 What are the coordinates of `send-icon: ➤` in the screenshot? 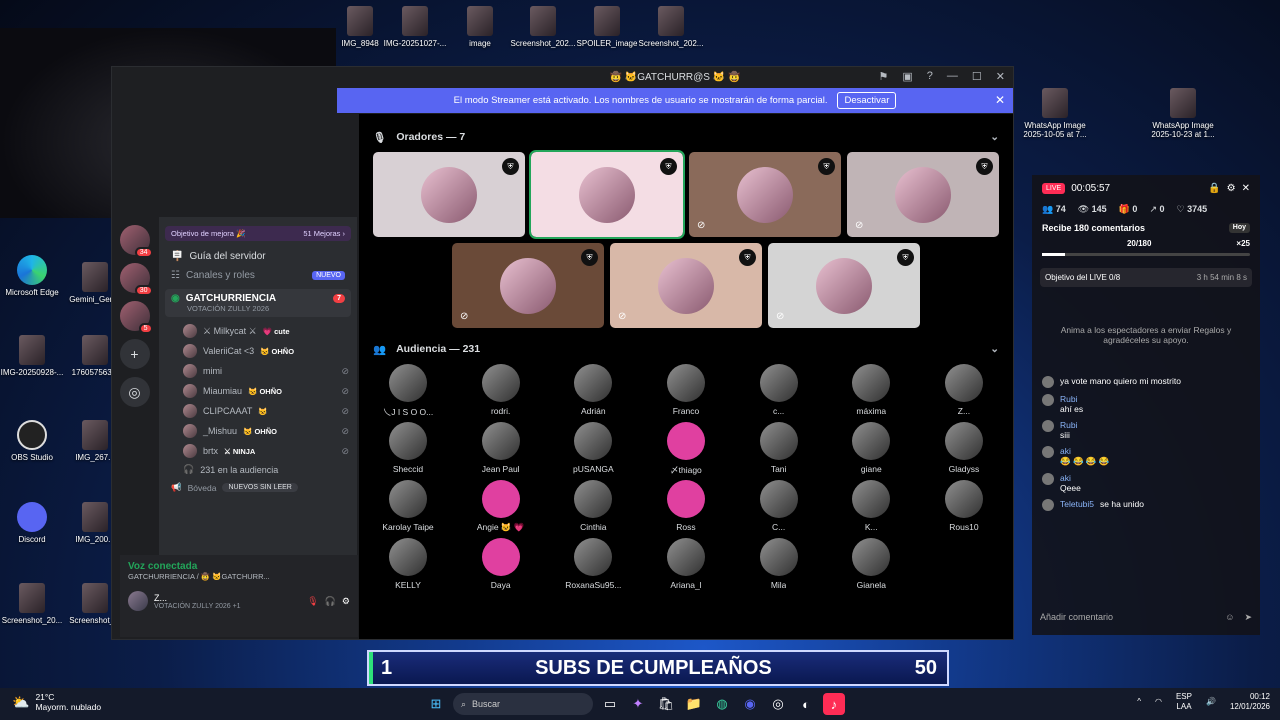 It's located at (1248, 617).